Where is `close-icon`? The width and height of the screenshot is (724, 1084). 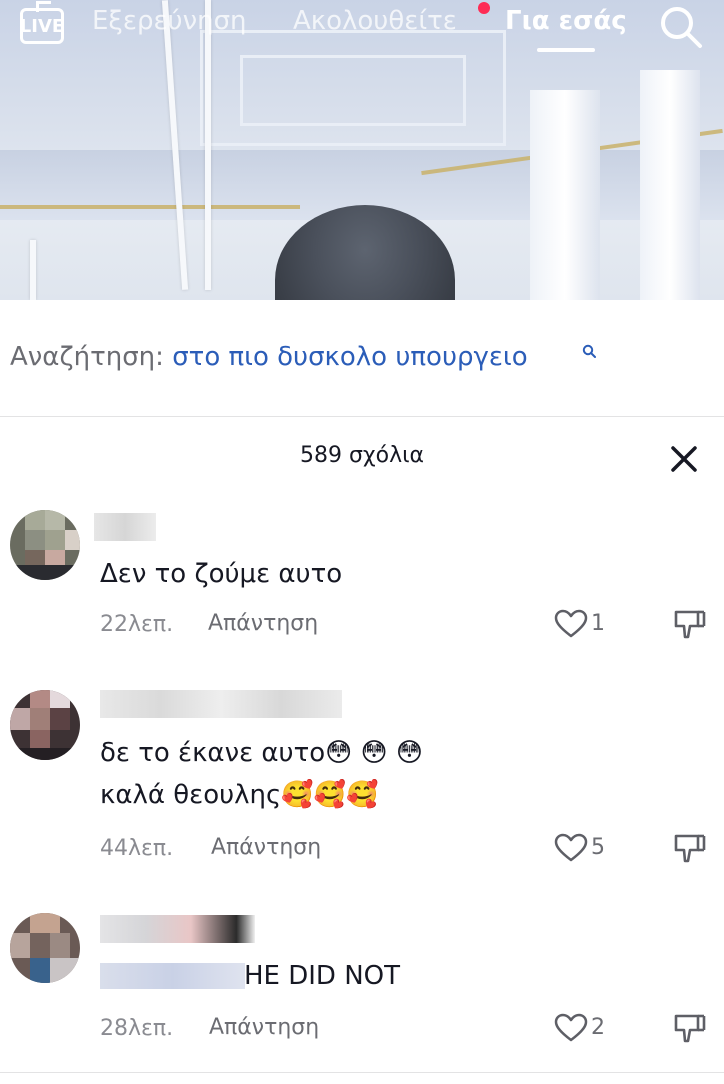 close-icon is located at coordinates (684, 459).